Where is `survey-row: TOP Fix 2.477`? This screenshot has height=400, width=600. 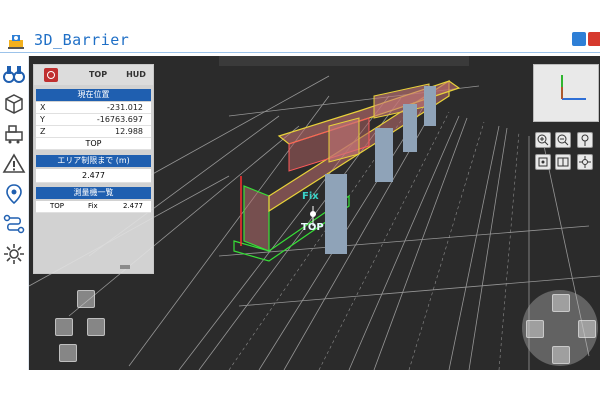
survey-row: TOP Fix 2.477 is located at coordinates (93, 207).